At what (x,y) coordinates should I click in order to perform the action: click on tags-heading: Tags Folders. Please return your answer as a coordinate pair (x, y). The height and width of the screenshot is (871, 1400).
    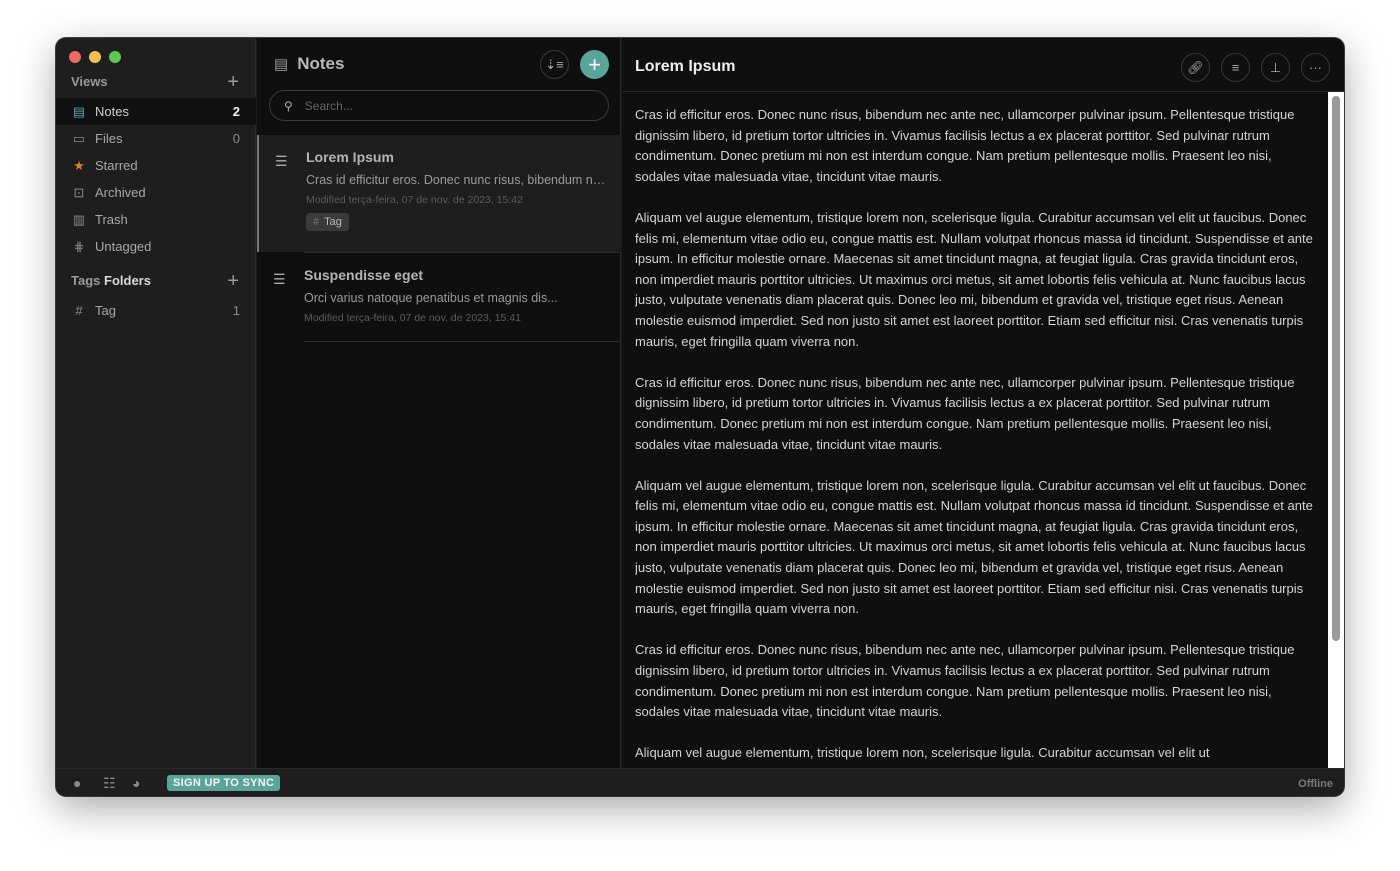
    Looking at the image, I should click on (111, 280).